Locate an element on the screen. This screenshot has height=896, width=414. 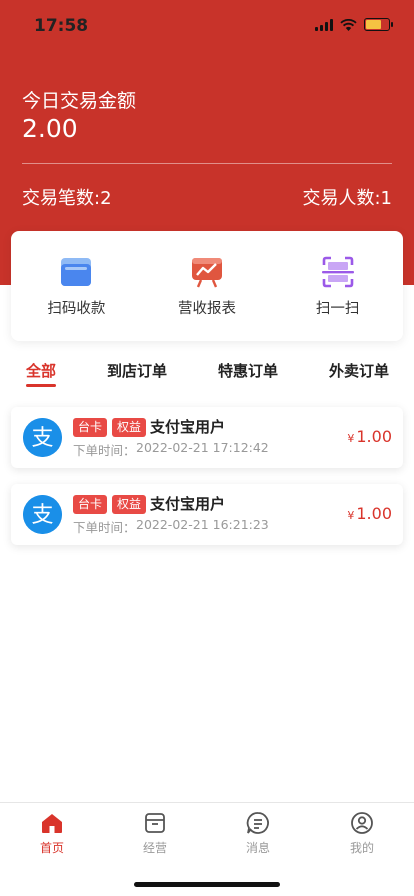
home-indicator is located at coordinates (207, 884).